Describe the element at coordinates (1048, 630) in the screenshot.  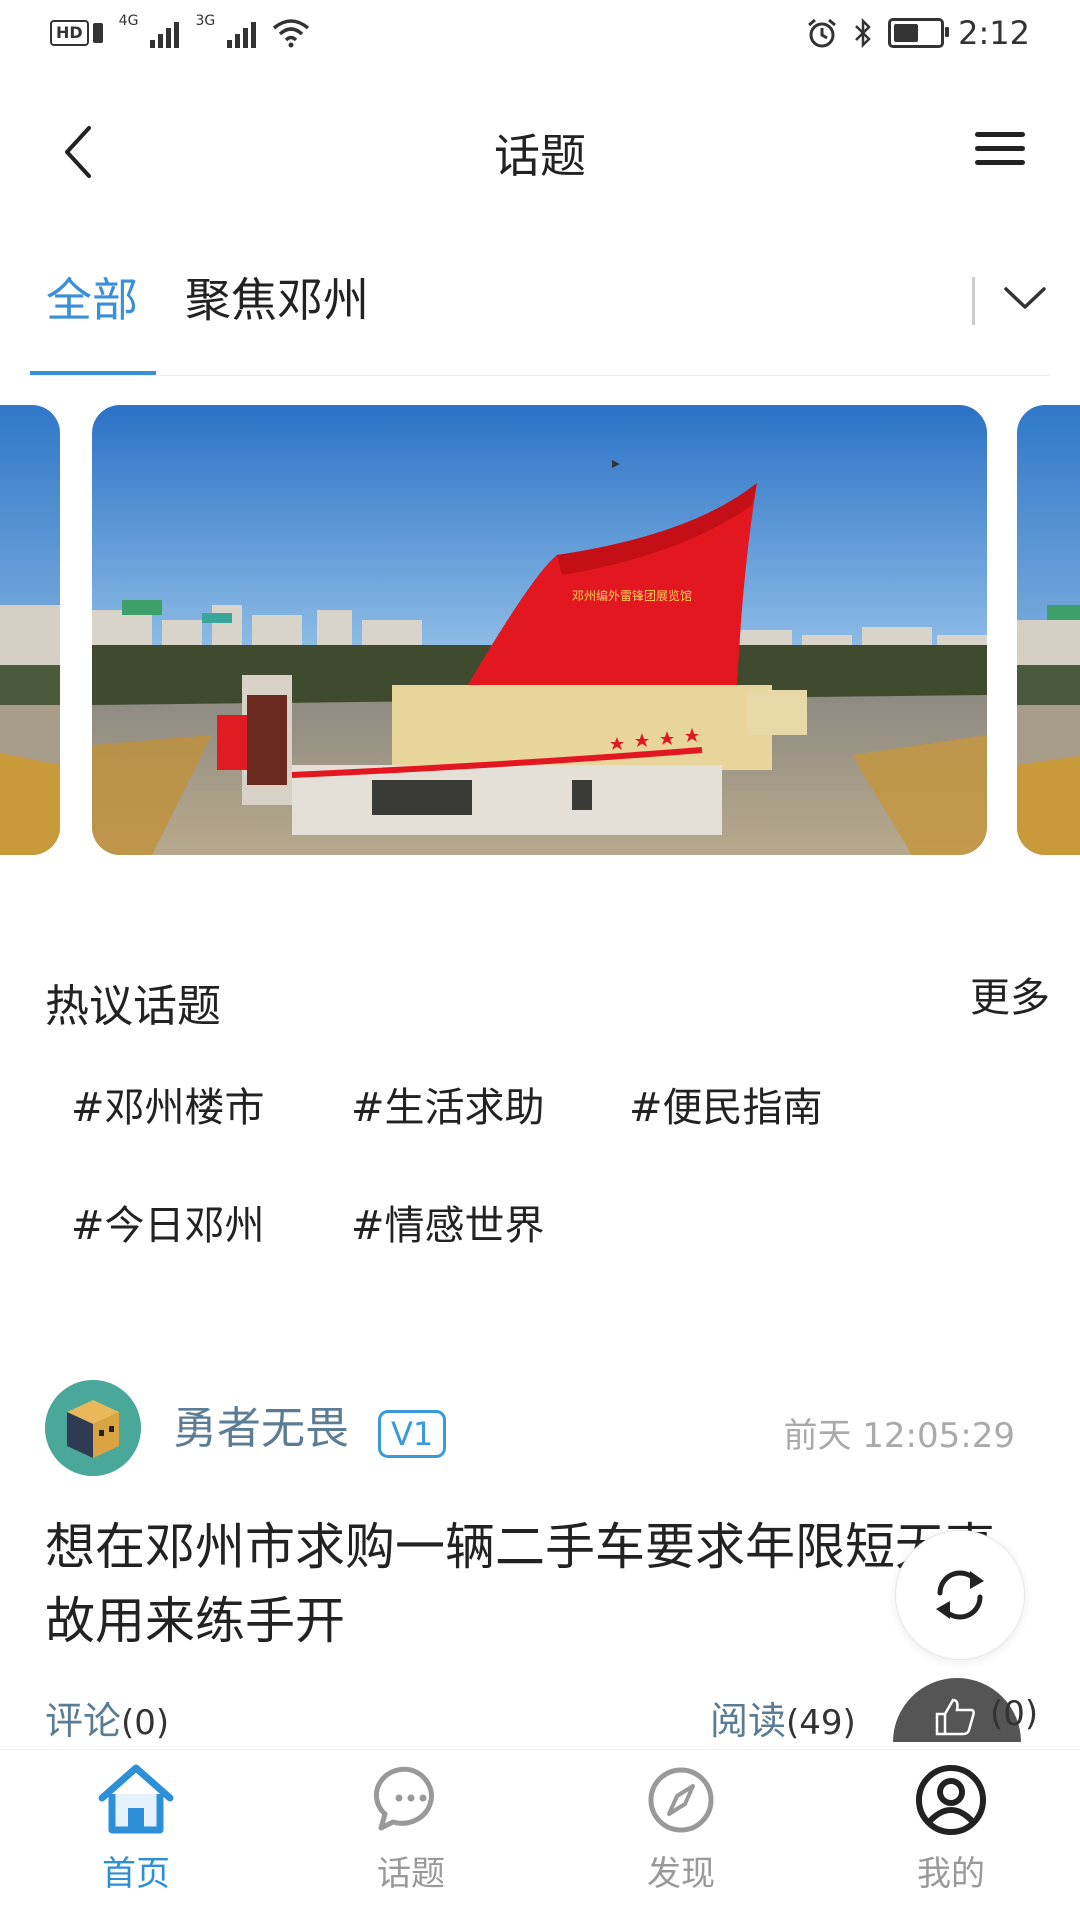
I see `carousel-slide-next` at that location.